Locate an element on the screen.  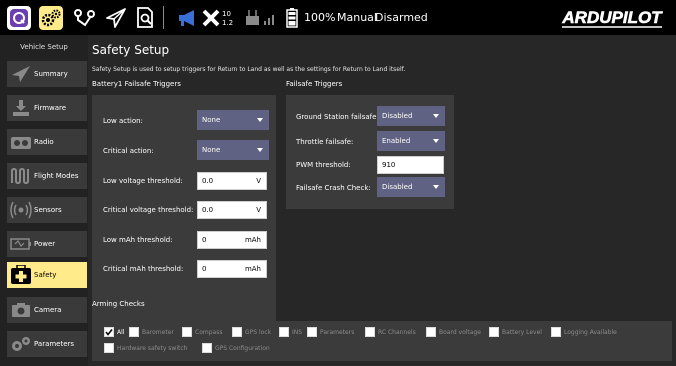
arming-check-rc-channels: RC Channels is located at coordinates (390, 332).